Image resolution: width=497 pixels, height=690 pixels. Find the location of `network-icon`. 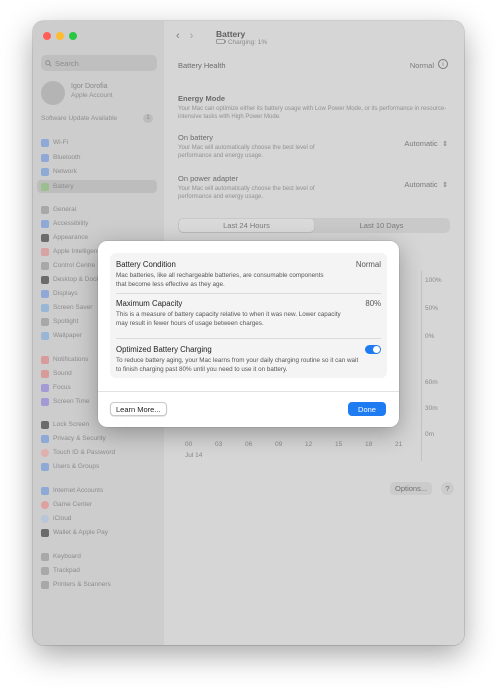

network-icon is located at coordinates (45, 171).